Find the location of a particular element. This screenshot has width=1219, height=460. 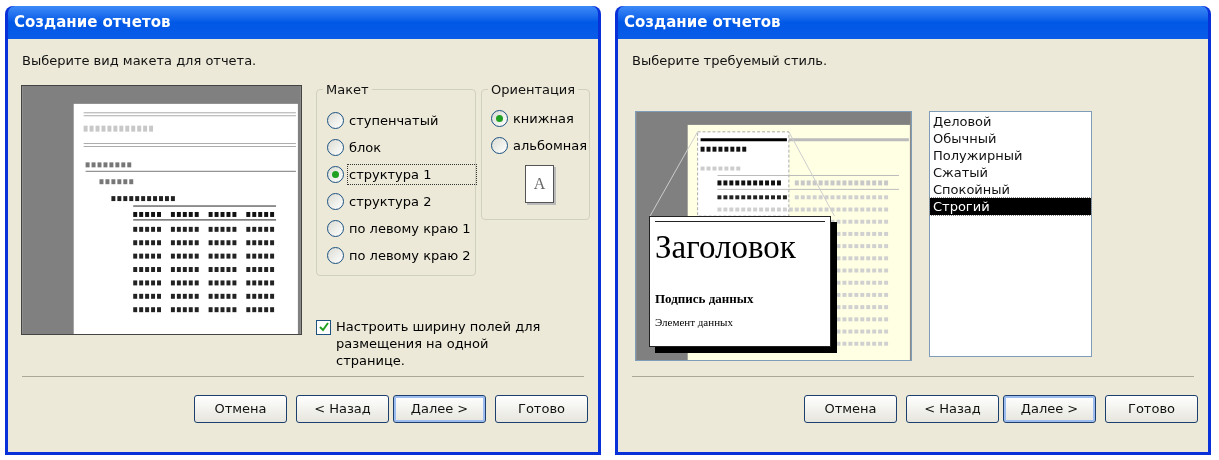

item-sample: Элемент данных is located at coordinates (694, 322).